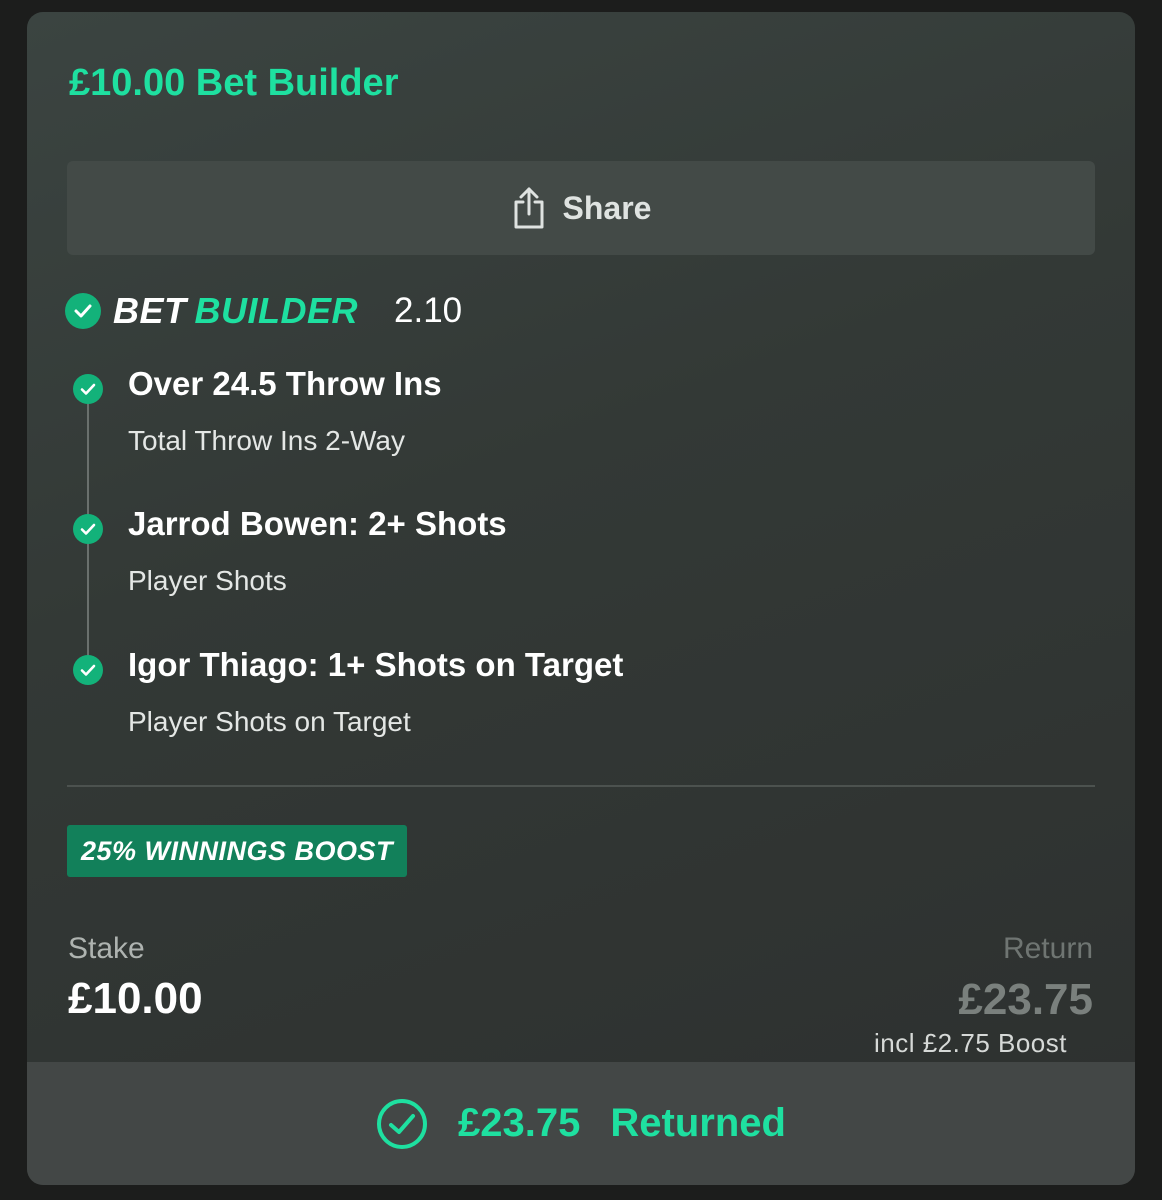 This screenshot has height=1200, width=1162. What do you see at coordinates (1025, 999) in the screenshot?
I see `return-value: £23.75` at bounding box center [1025, 999].